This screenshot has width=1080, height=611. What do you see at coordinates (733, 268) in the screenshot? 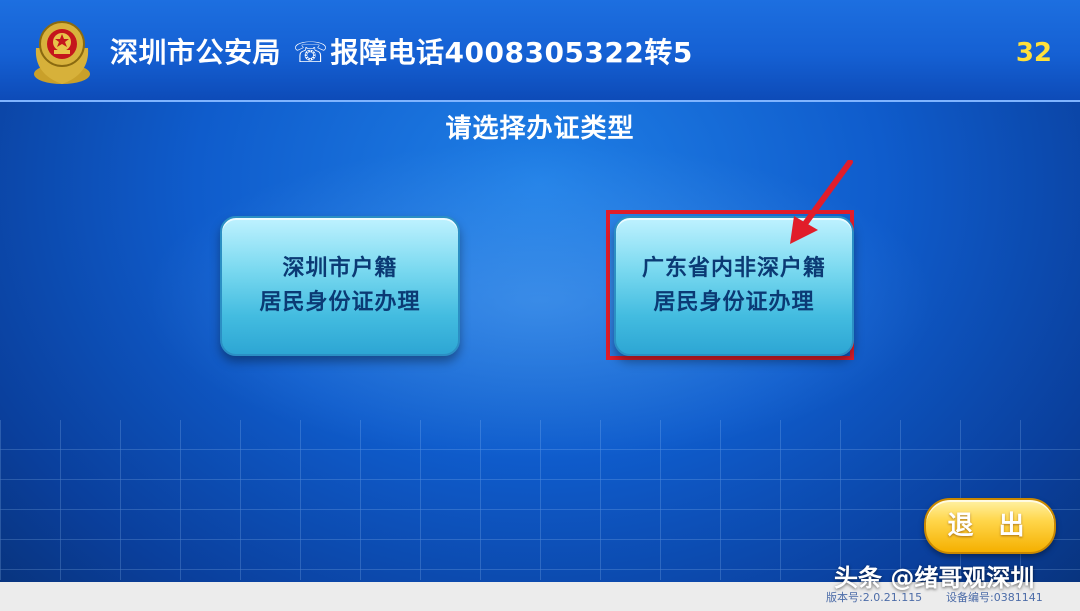
I see `option-line1: 广东省内非深户籍` at bounding box center [733, 268].